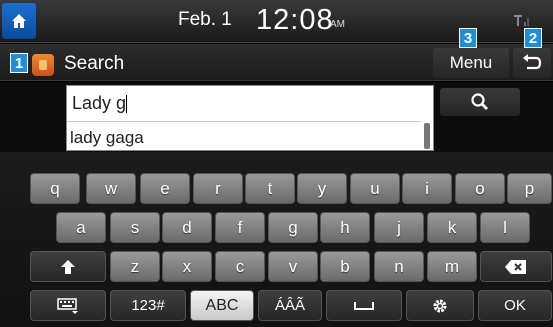 Image resolution: width=553 pixels, height=327 pixels. I want to click on clock-time: 12:08, so click(295, 20).